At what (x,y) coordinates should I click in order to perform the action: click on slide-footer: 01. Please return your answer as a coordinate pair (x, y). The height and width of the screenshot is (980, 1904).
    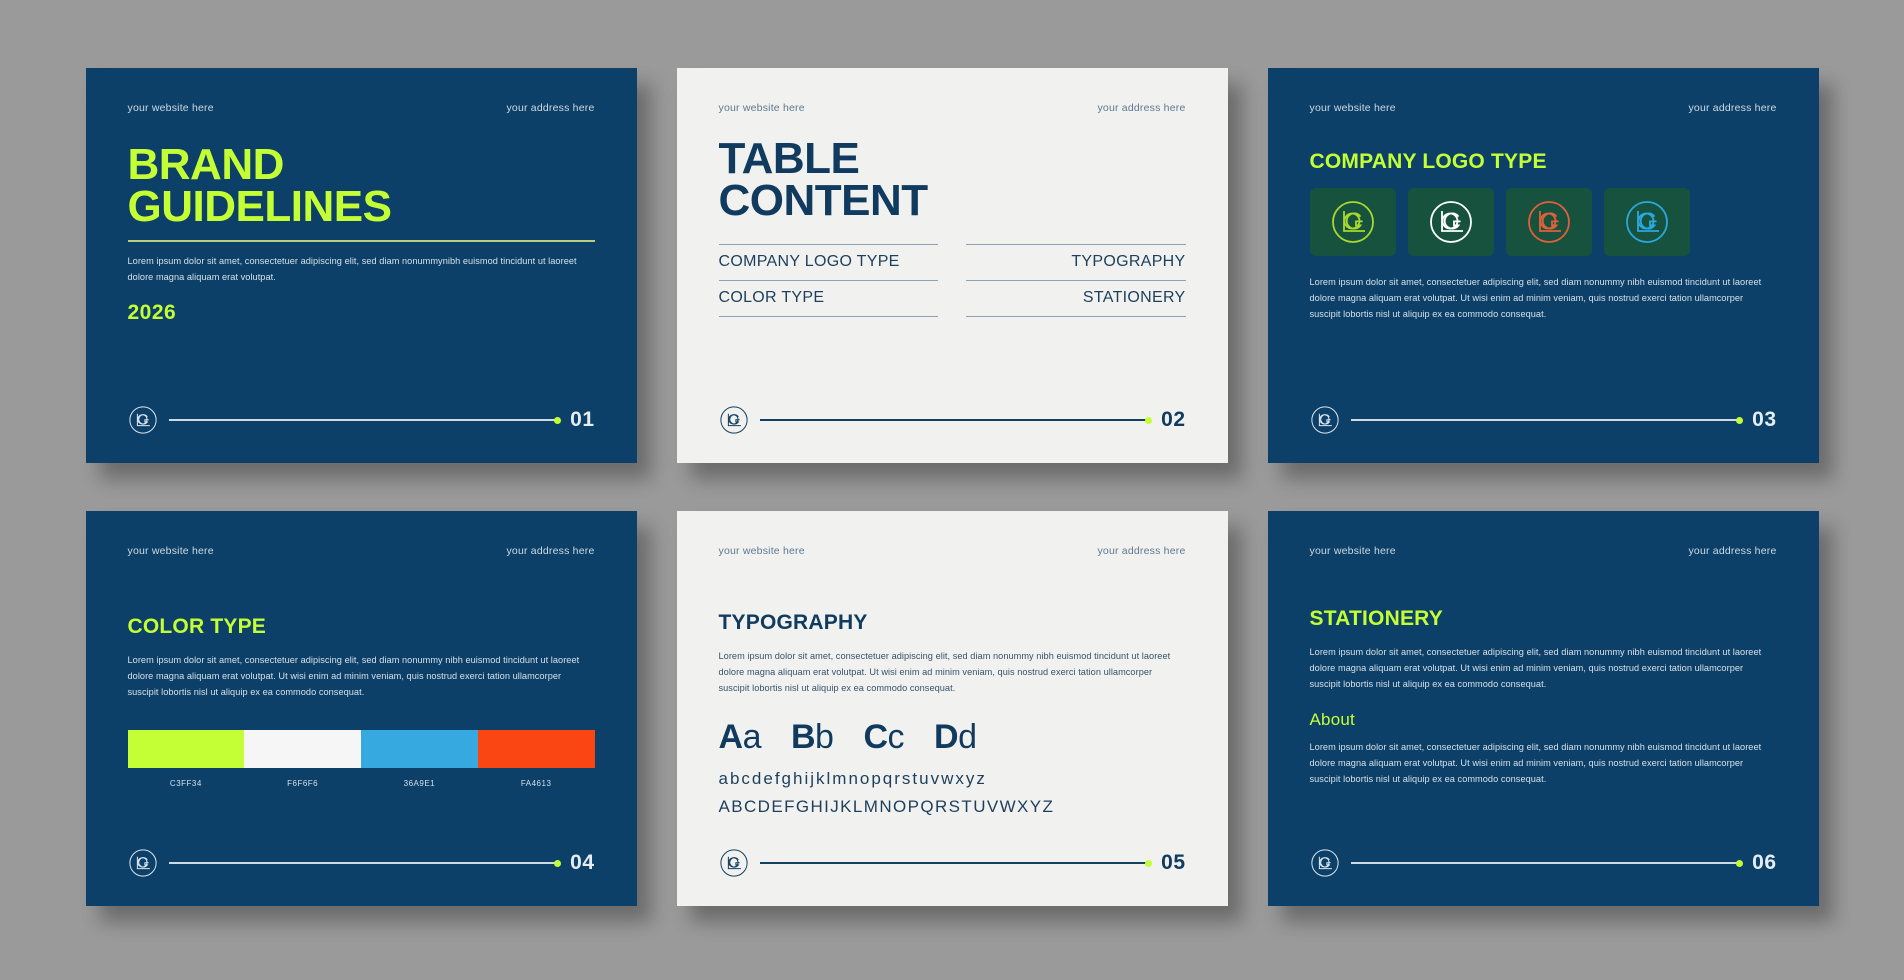
    Looking at the image, I should click on (361, 416).